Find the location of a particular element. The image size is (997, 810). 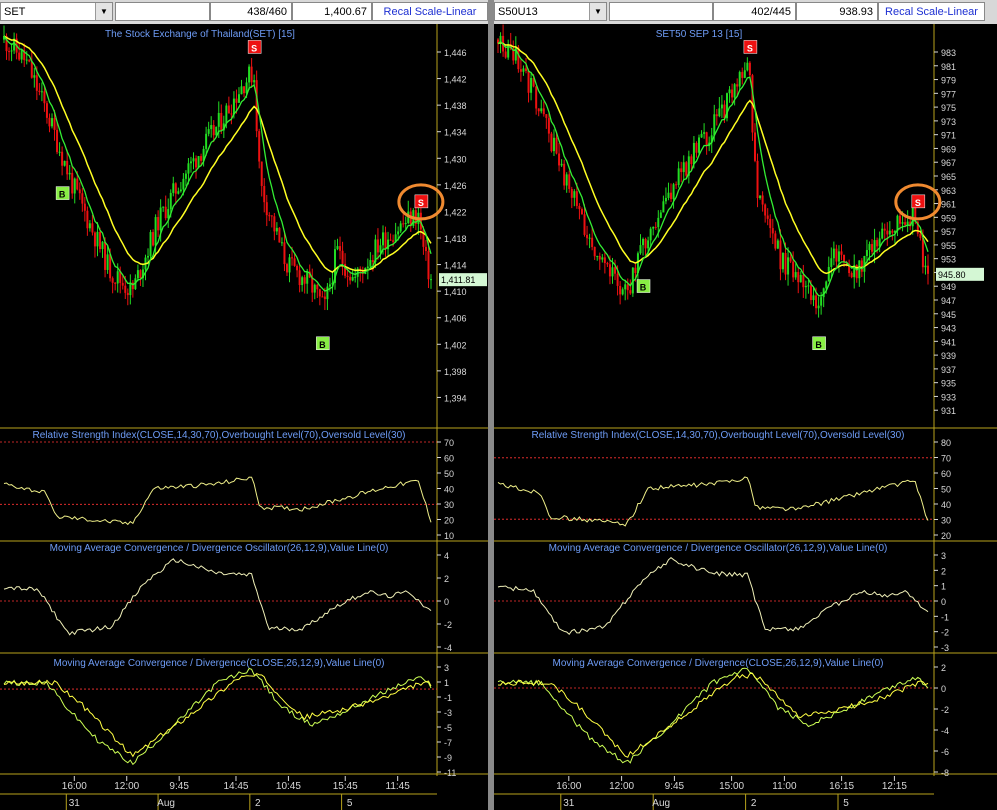

oscillator-tick-label: -3 is located at coordinates (945, 648).